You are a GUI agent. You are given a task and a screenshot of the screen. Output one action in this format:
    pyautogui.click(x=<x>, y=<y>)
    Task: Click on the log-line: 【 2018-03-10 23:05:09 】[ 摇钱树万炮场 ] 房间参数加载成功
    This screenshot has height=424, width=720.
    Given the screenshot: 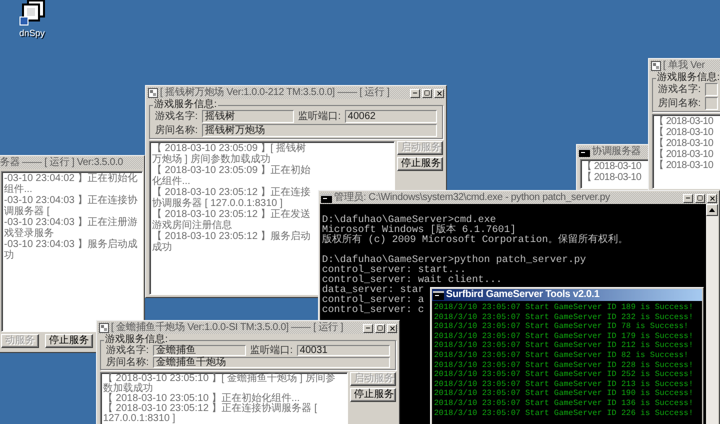 What is the action you would take?
    pyautogui.click(x=229, y=154)
    